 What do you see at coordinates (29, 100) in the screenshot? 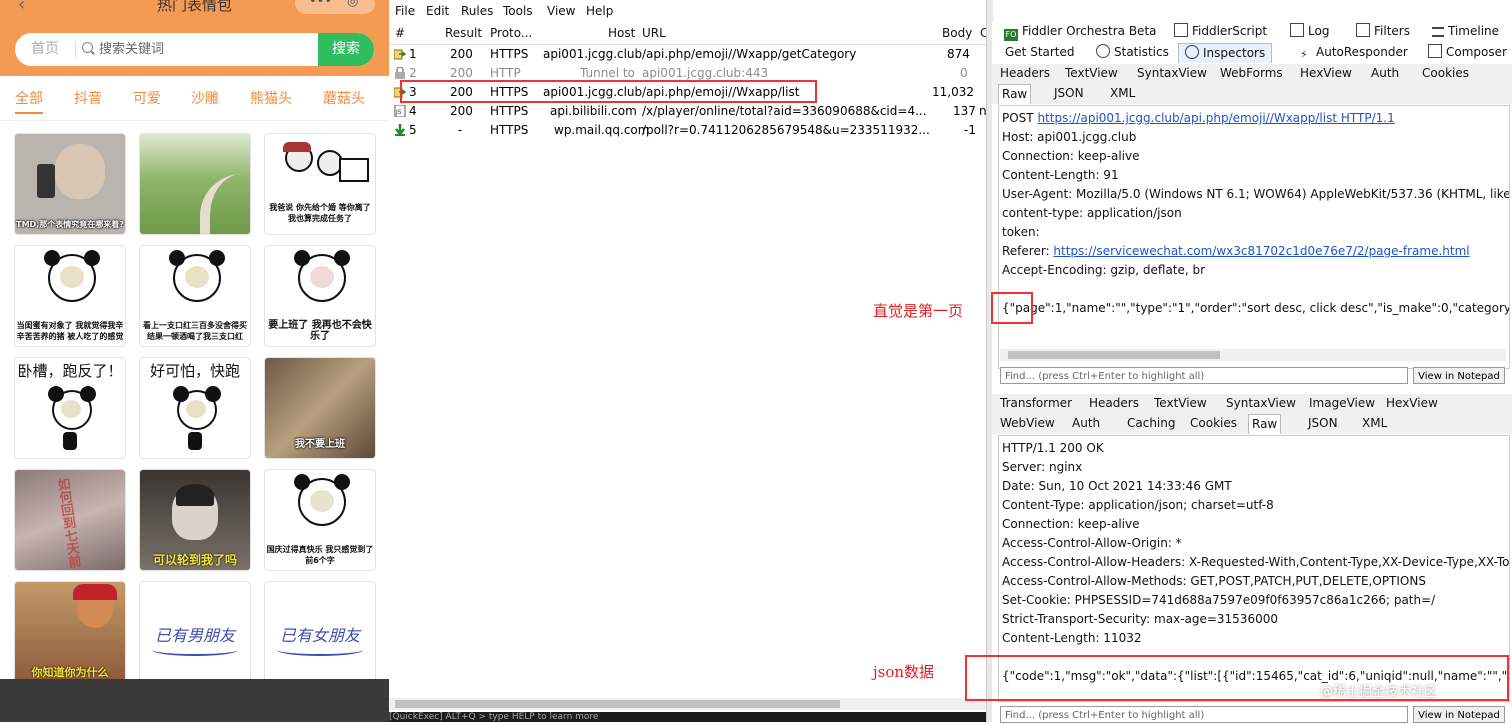
I see `category-tab: 全部` at bounding box center [29, 100].